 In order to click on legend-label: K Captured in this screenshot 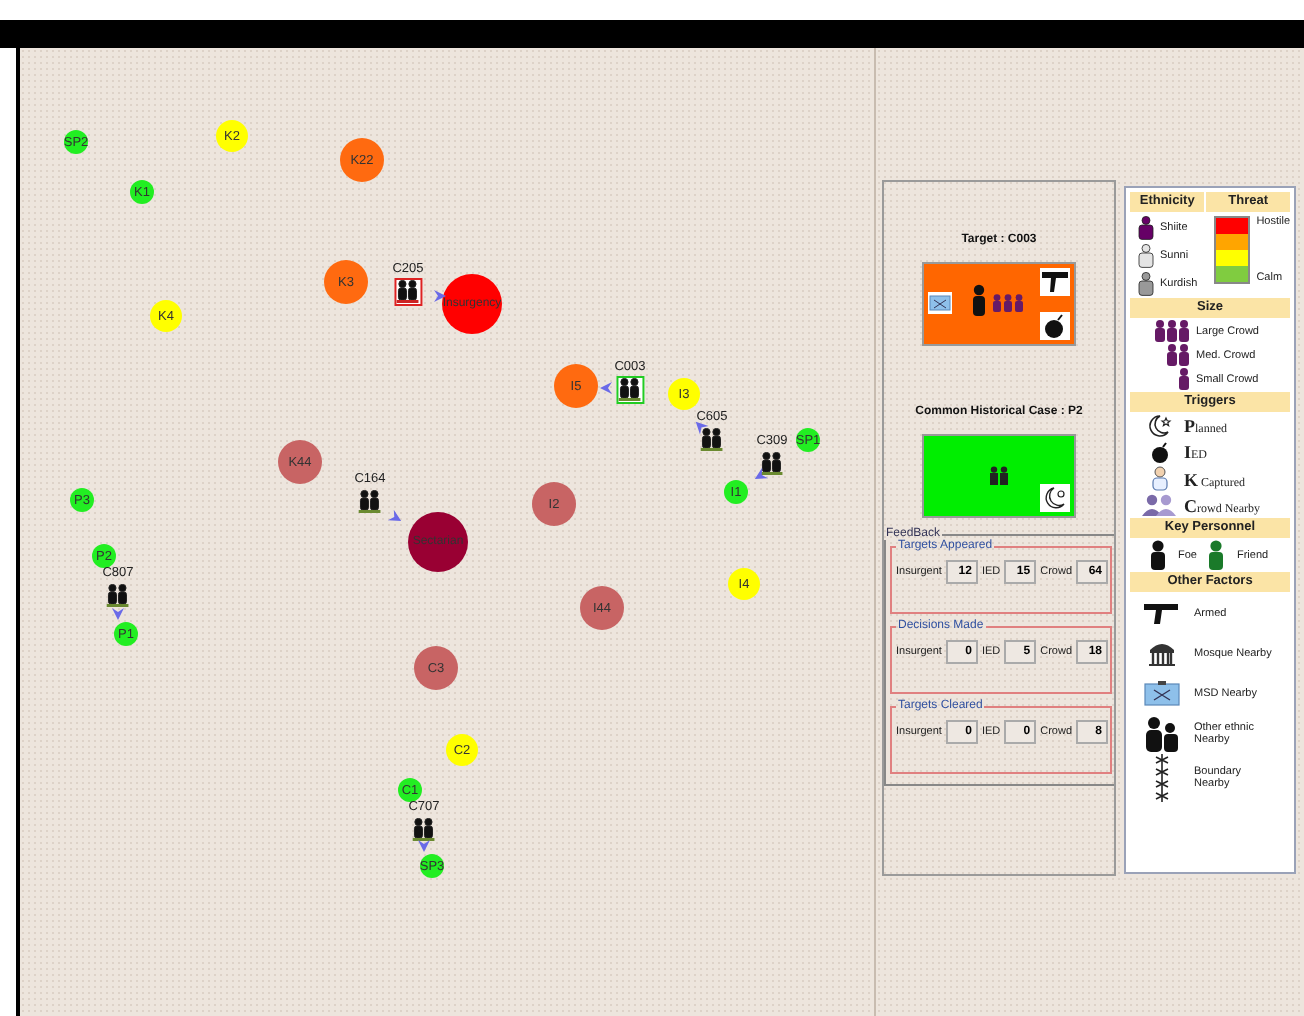, I will do `click(1215, 479)`.